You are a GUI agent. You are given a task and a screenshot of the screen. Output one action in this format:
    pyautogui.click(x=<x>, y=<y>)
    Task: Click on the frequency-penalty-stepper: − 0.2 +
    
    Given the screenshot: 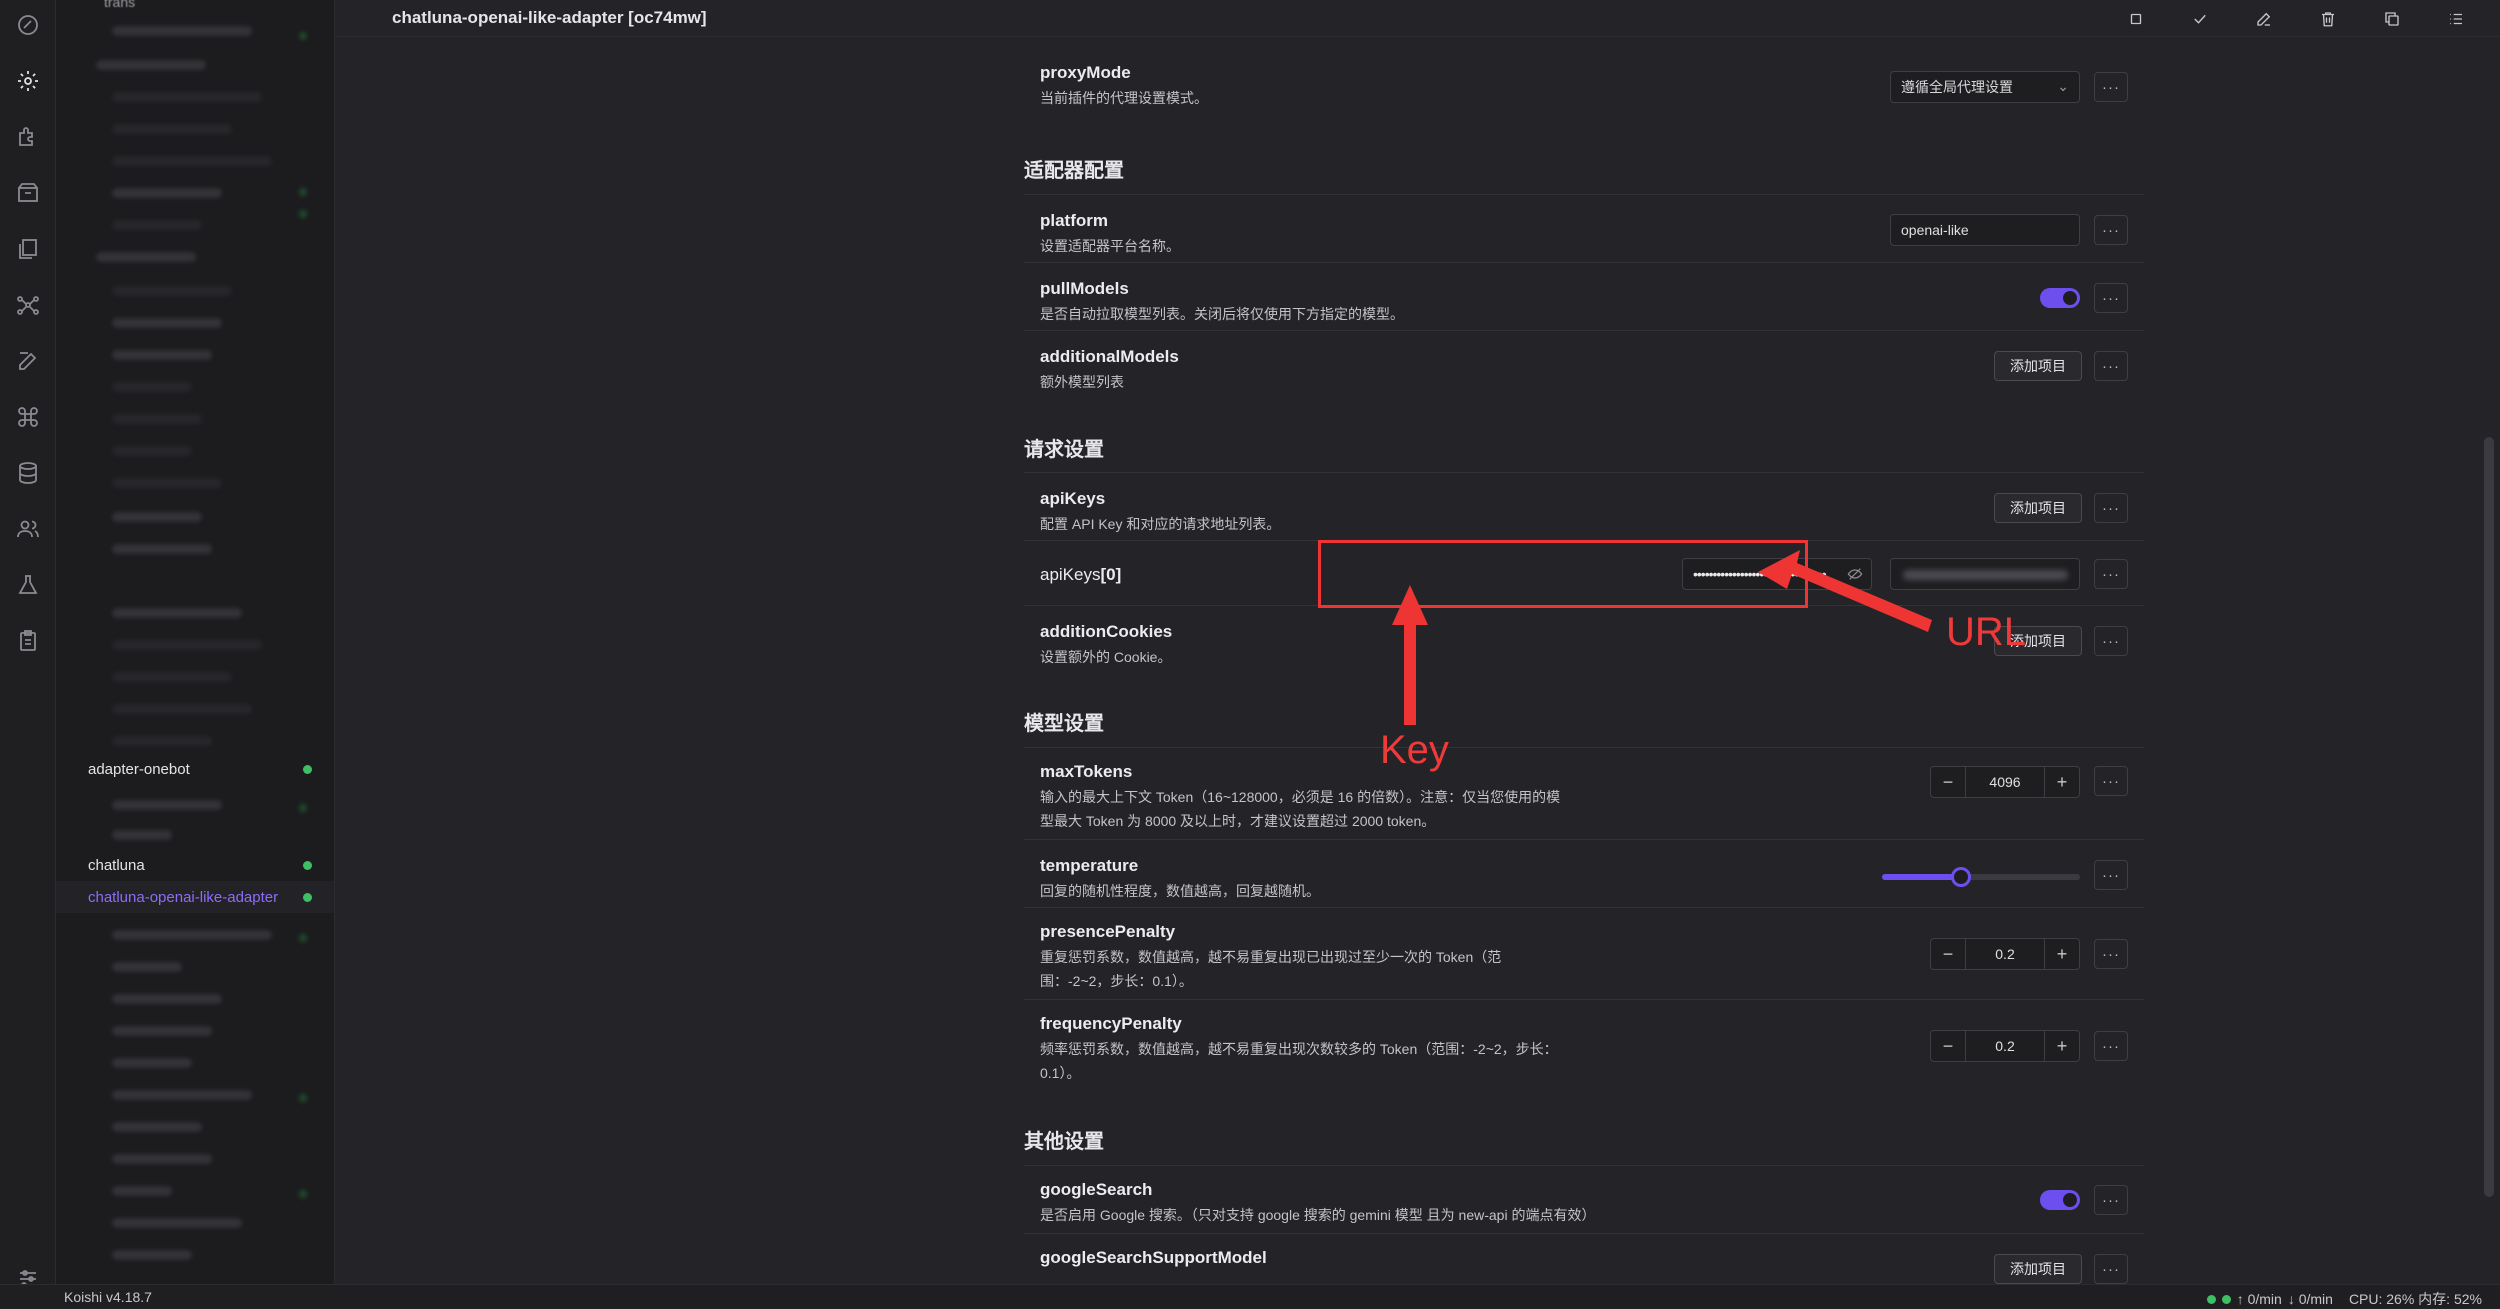 What is the action you would take?
    pyautogui.click(x=2005, y=1046)
    